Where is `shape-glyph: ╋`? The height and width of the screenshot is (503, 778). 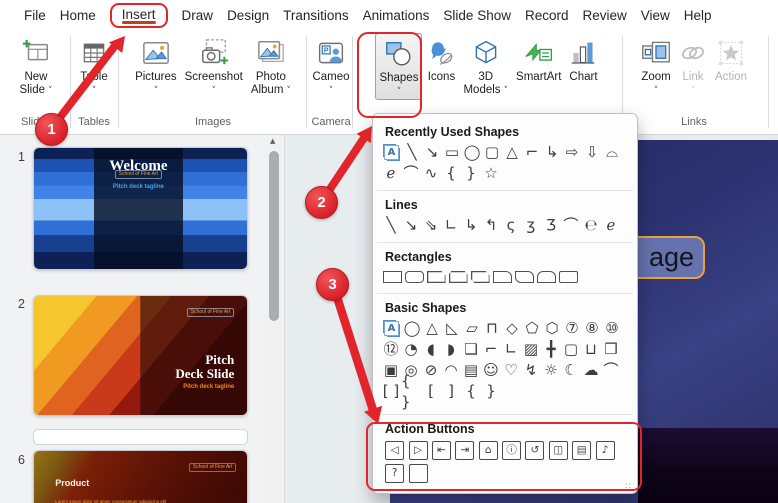
shape-glyph: ╋ is located at coordinates (551, 349).